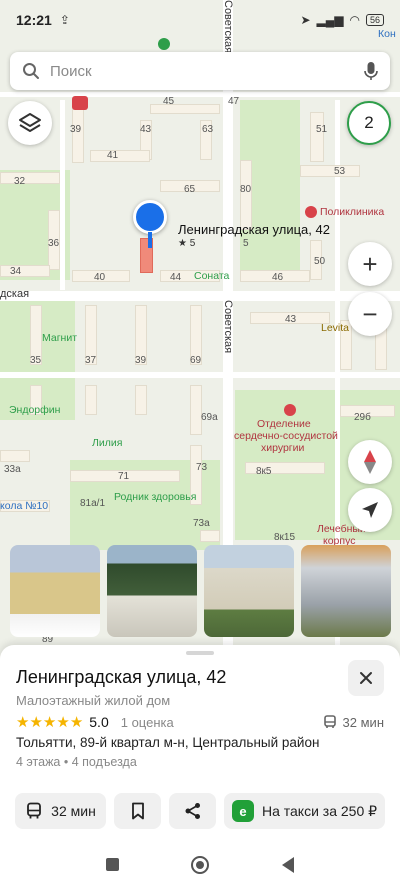 Image resolution: width=400 pixels, height=889 pixels. I want to click on zoom-in-button: +, so click(370, 264).